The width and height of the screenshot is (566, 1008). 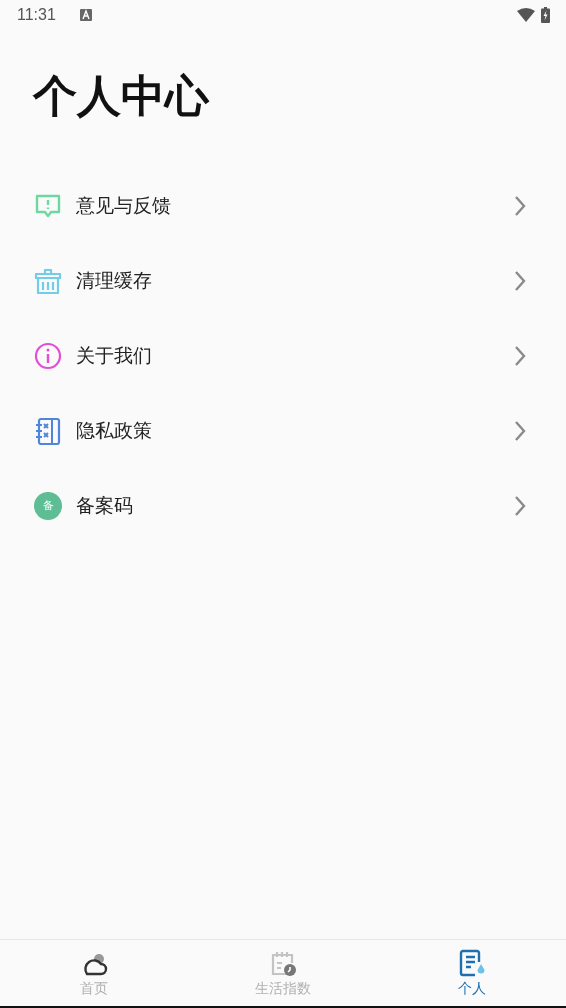 I want to click on battery-icon, so click(x=545, y=15).